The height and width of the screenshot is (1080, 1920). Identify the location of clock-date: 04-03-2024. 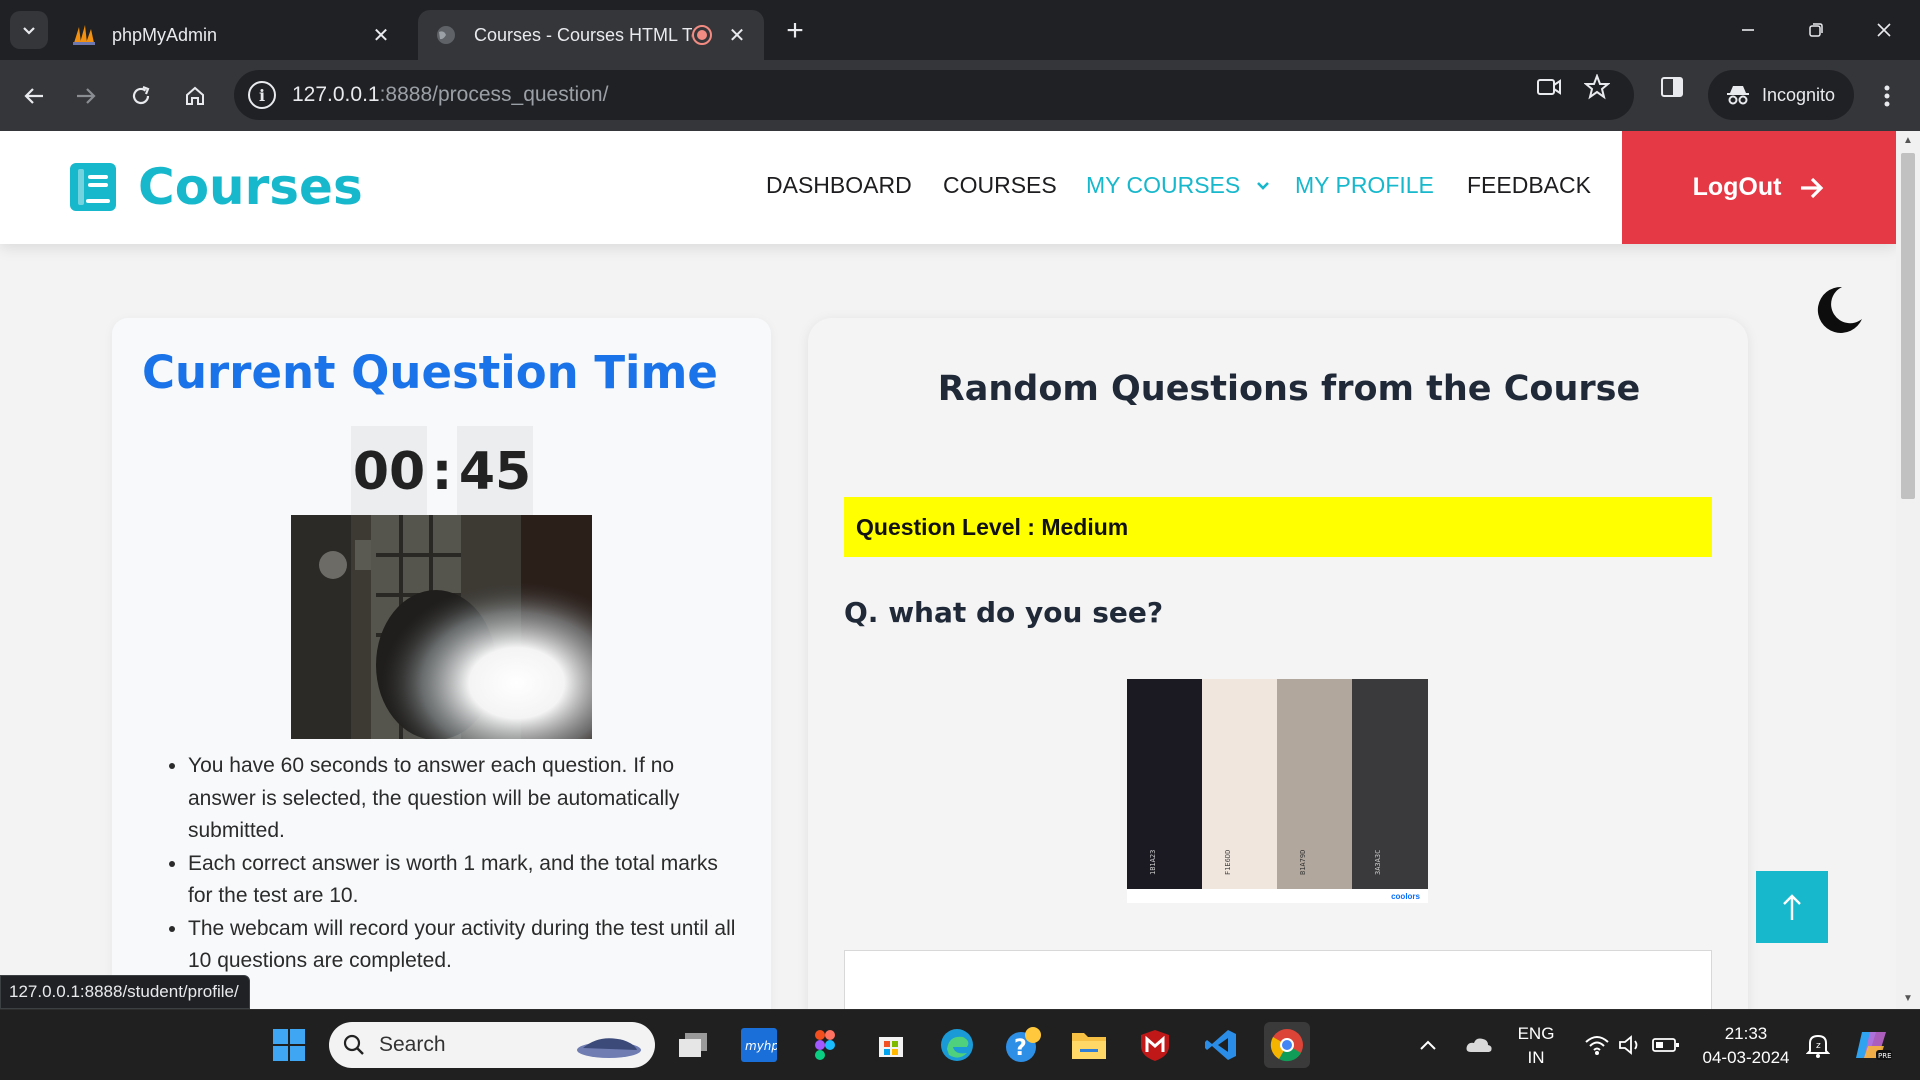
(1746, 1057).